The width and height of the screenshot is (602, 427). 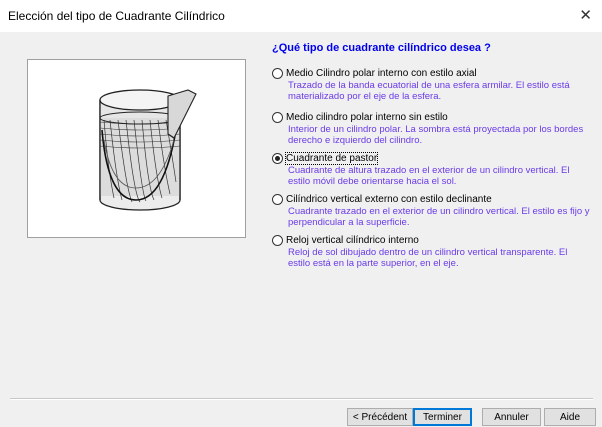 What do you see at coordinates (277, 158) in the screenshot?
I see `radio-button-selected` at bounding box center [277, 158].